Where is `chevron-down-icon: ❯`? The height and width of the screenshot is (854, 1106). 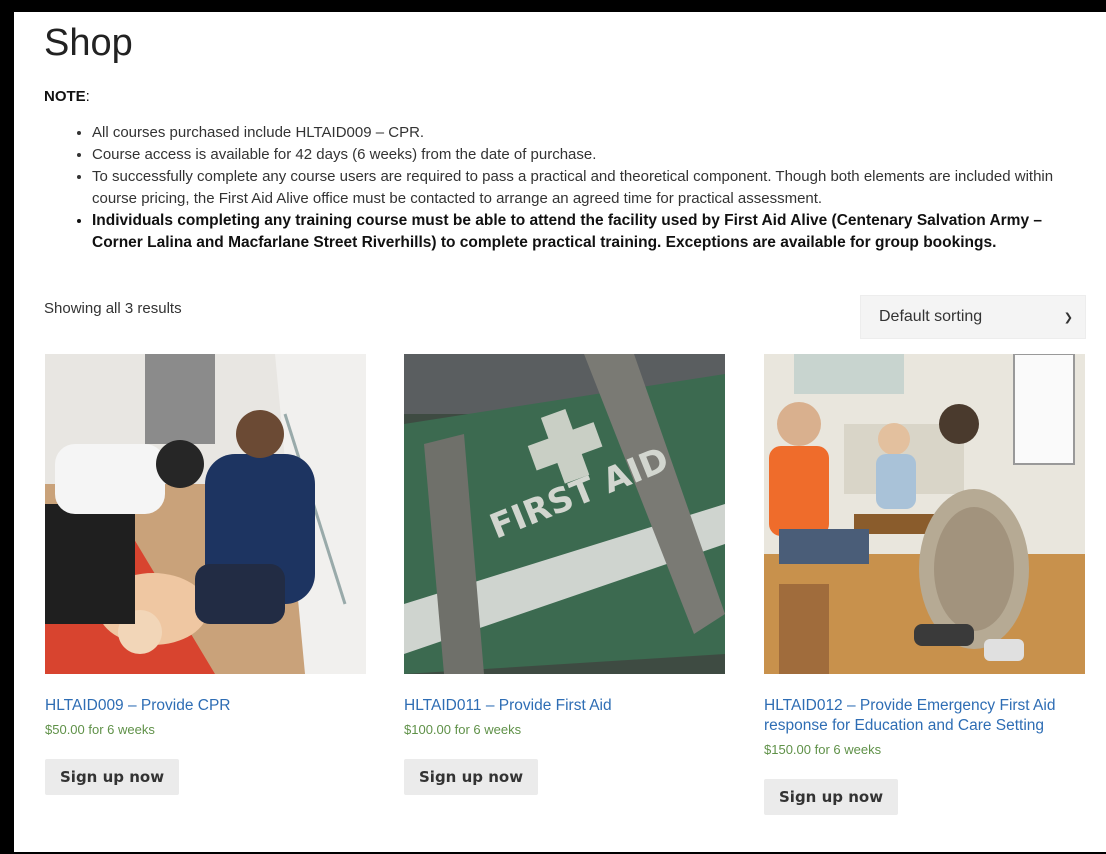 chevron-down-icon: ❯ is located at coordinates (1068, 317).